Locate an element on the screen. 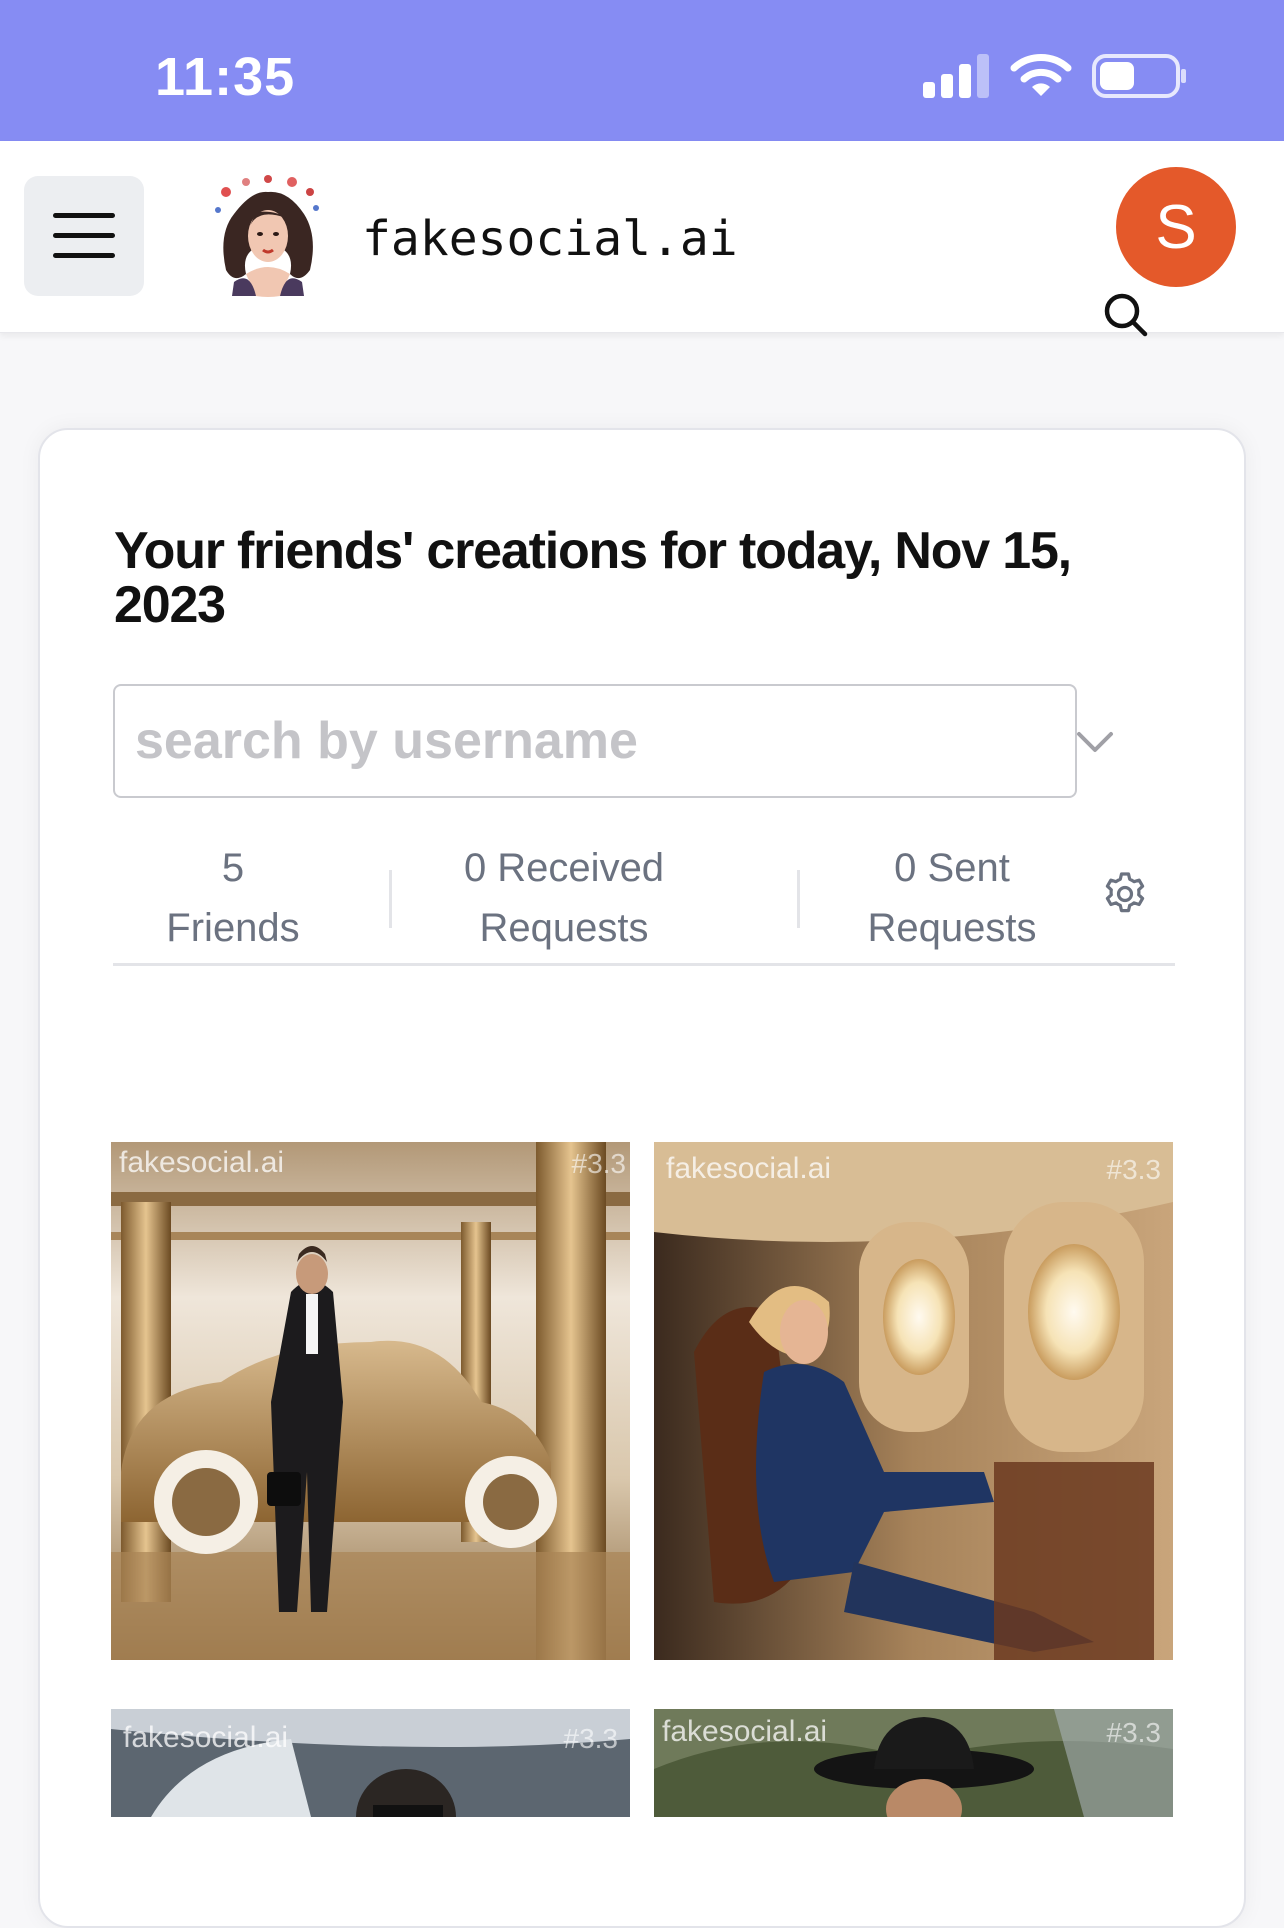  sent-count: 0 Sent is located at coordinates (952, 868).